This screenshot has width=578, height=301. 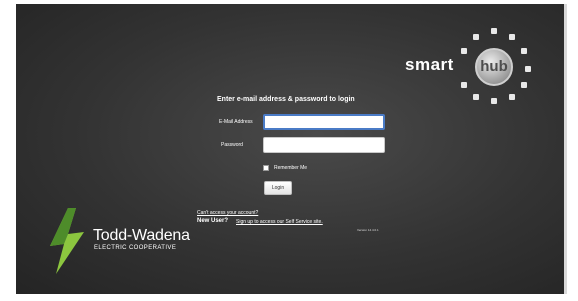 I want to click on brand-name: Todd-Wadena, so click(x=141, y=235).